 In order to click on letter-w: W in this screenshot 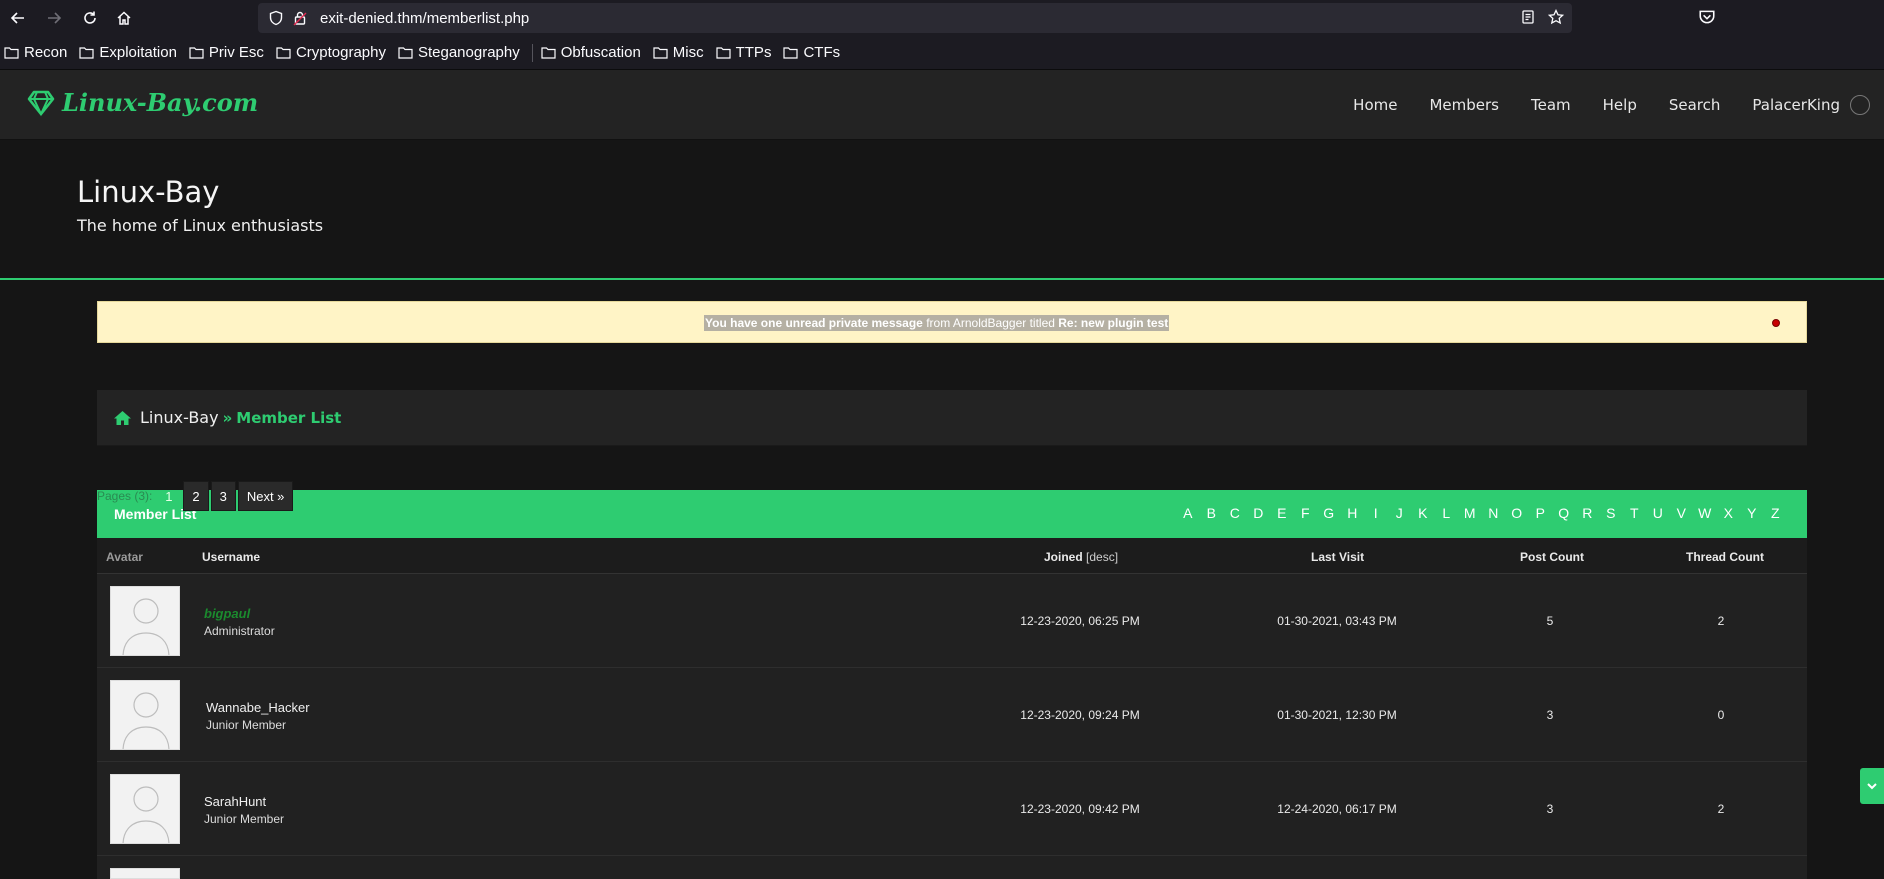, I will do `click(1705, 513)`.